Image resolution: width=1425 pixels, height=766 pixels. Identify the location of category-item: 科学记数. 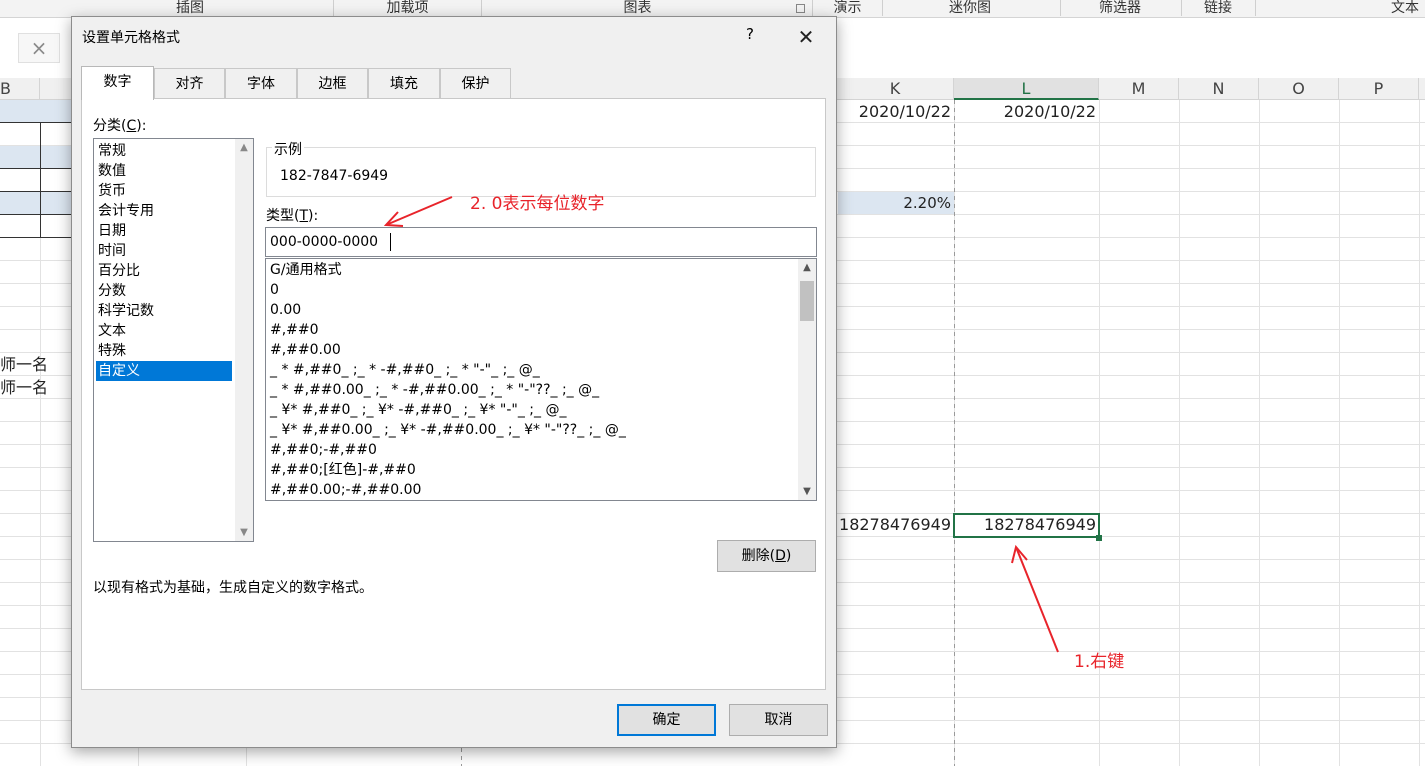
(164, 311).